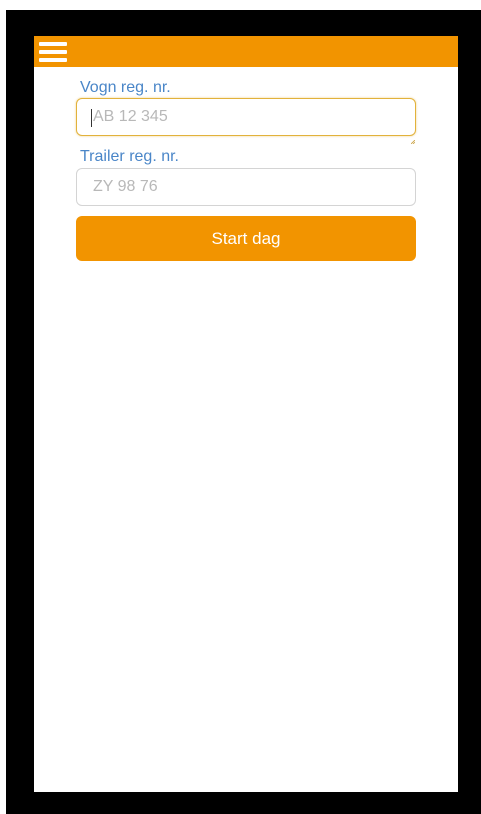  I want to click on trailer-reg-input, so click(246, 187).